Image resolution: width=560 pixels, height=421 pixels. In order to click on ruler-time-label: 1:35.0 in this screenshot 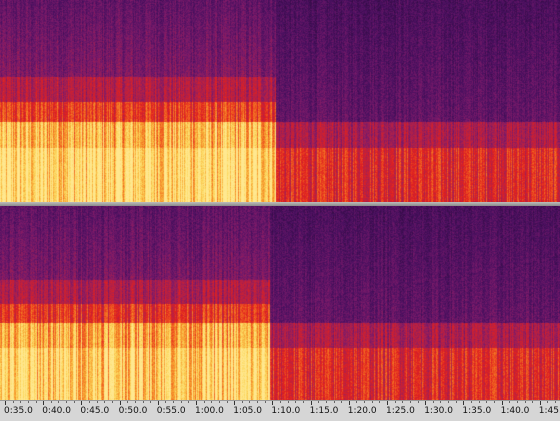, I will do `click(477, 411)`.